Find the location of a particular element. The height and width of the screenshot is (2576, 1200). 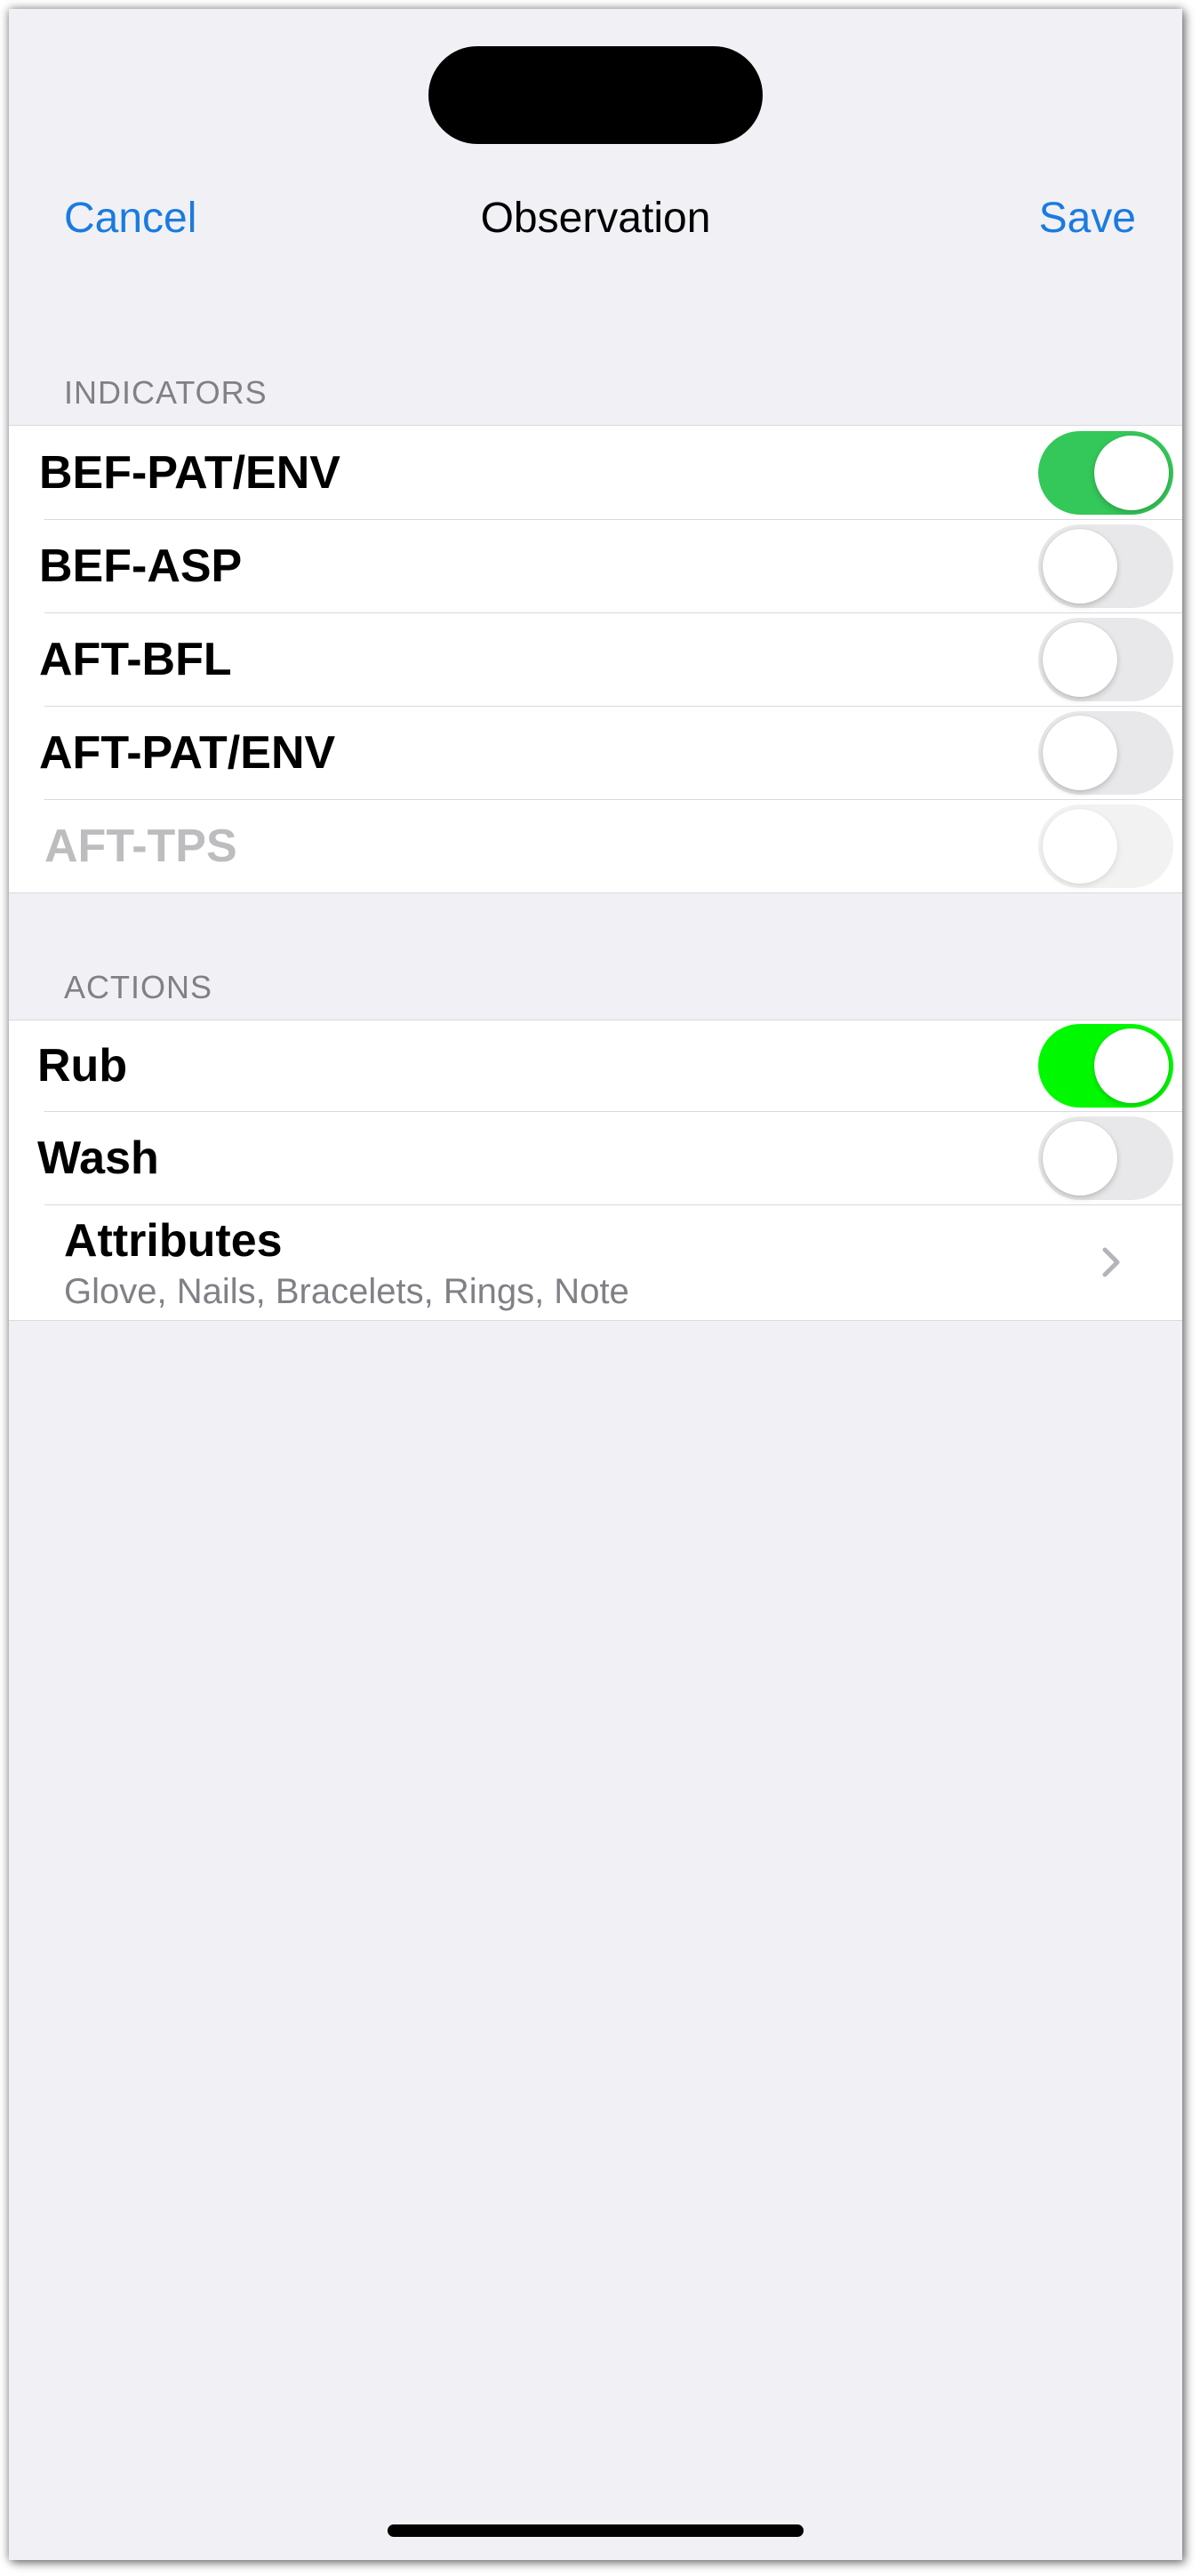

toggle-aft-tps is located at coordinates (1105, 846).